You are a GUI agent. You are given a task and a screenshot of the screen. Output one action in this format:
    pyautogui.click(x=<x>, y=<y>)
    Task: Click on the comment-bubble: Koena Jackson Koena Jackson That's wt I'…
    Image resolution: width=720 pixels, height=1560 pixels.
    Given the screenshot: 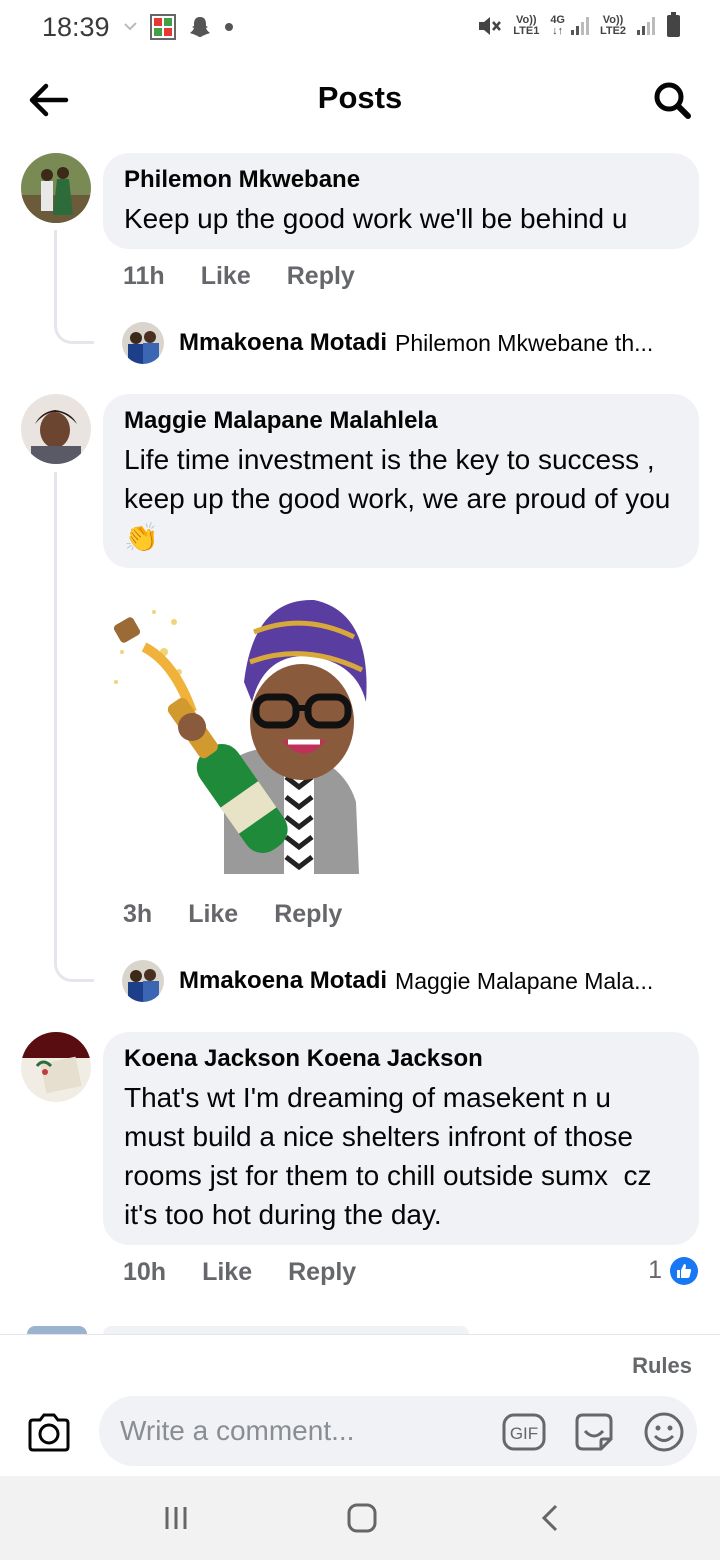 What is the action you would take?
    pyautogui.click(x=401, y=1138)
    